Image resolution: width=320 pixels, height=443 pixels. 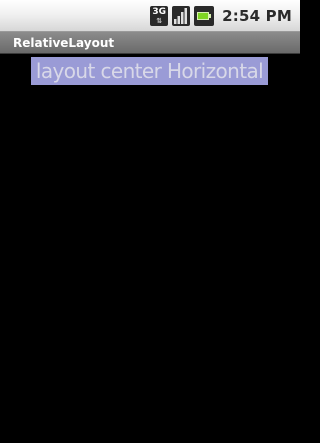 I want to click on signal-strength-icon, so click(x=181, y=16).